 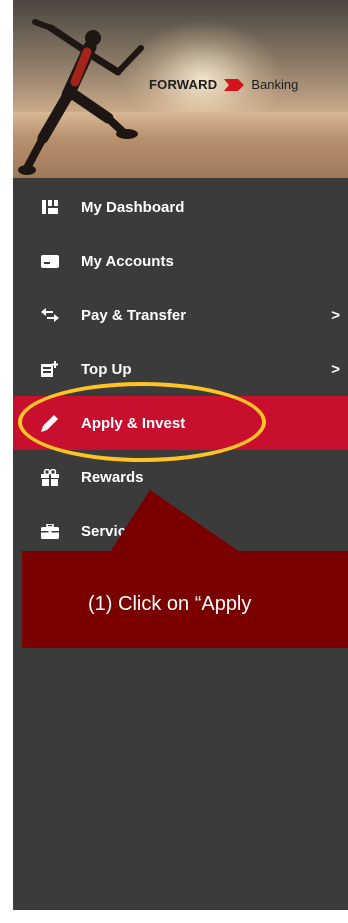 What do you see at coordinates (180, 261) in the screenshot?
I see `nav-item-my-accounts: My Accounts` at bounding box center [180, 261].